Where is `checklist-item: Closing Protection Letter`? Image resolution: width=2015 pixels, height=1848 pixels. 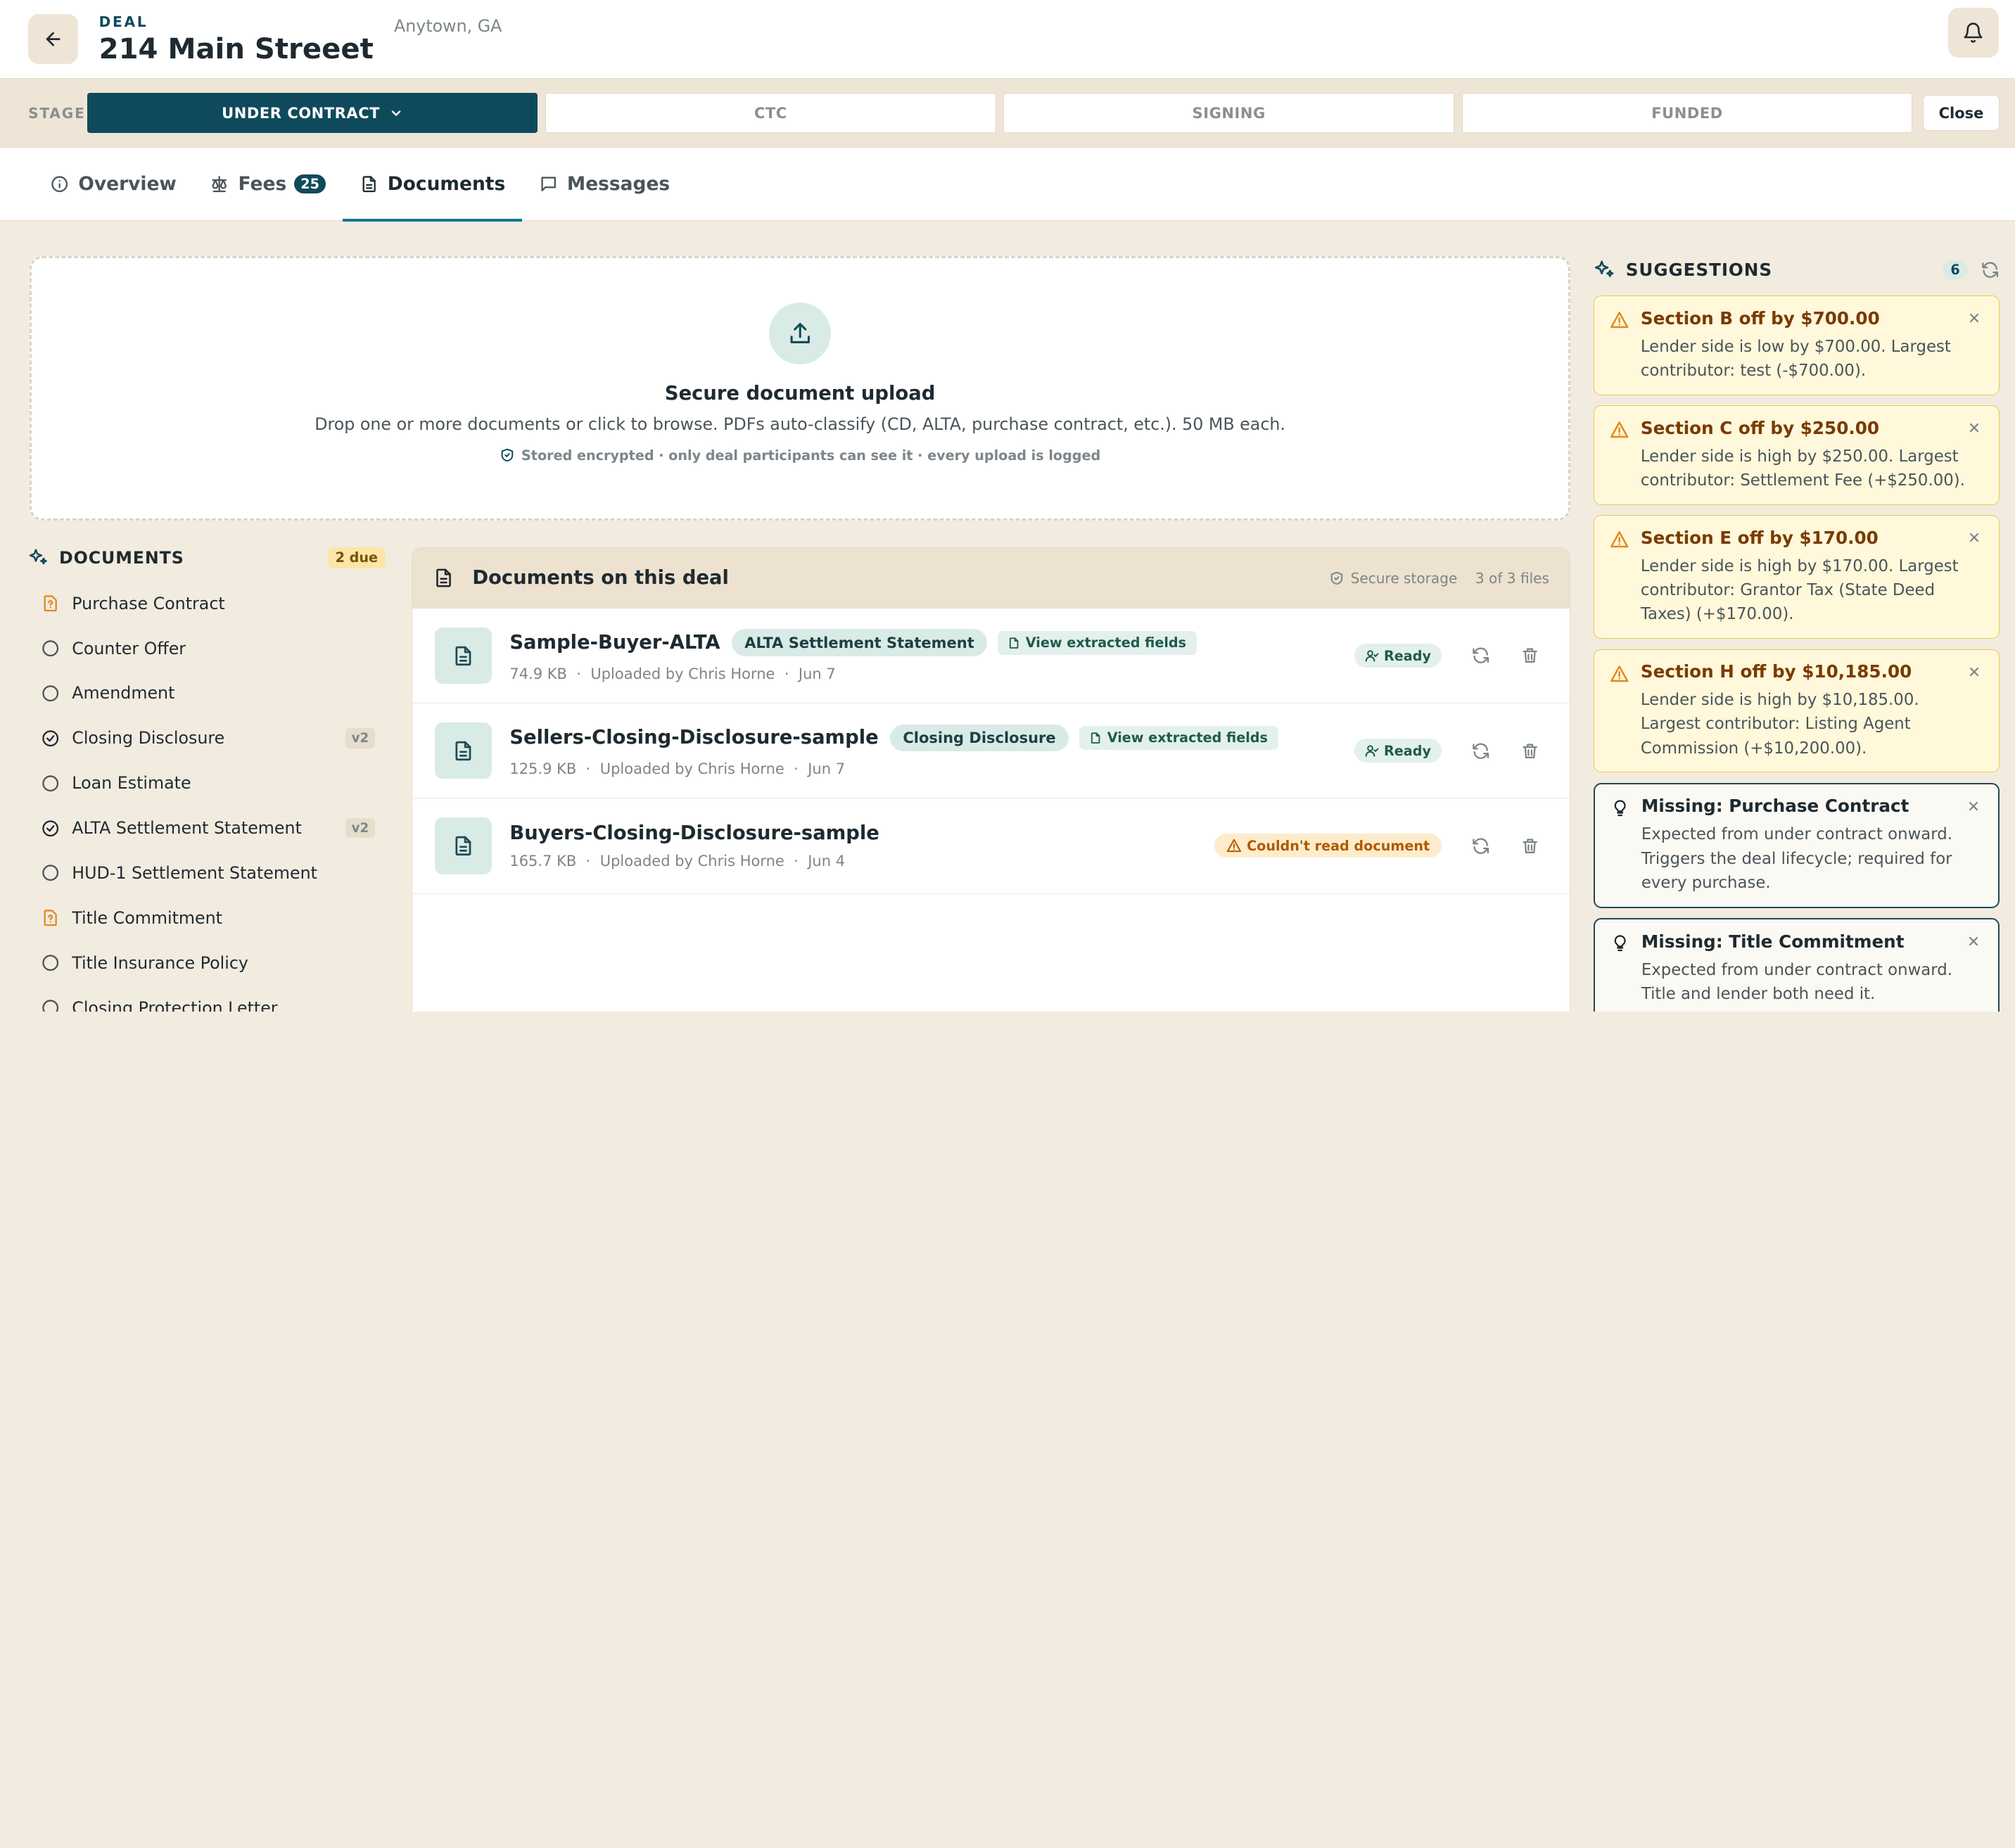 checklist-item: Closing Protection Letter is located at coordinates (207, 999).